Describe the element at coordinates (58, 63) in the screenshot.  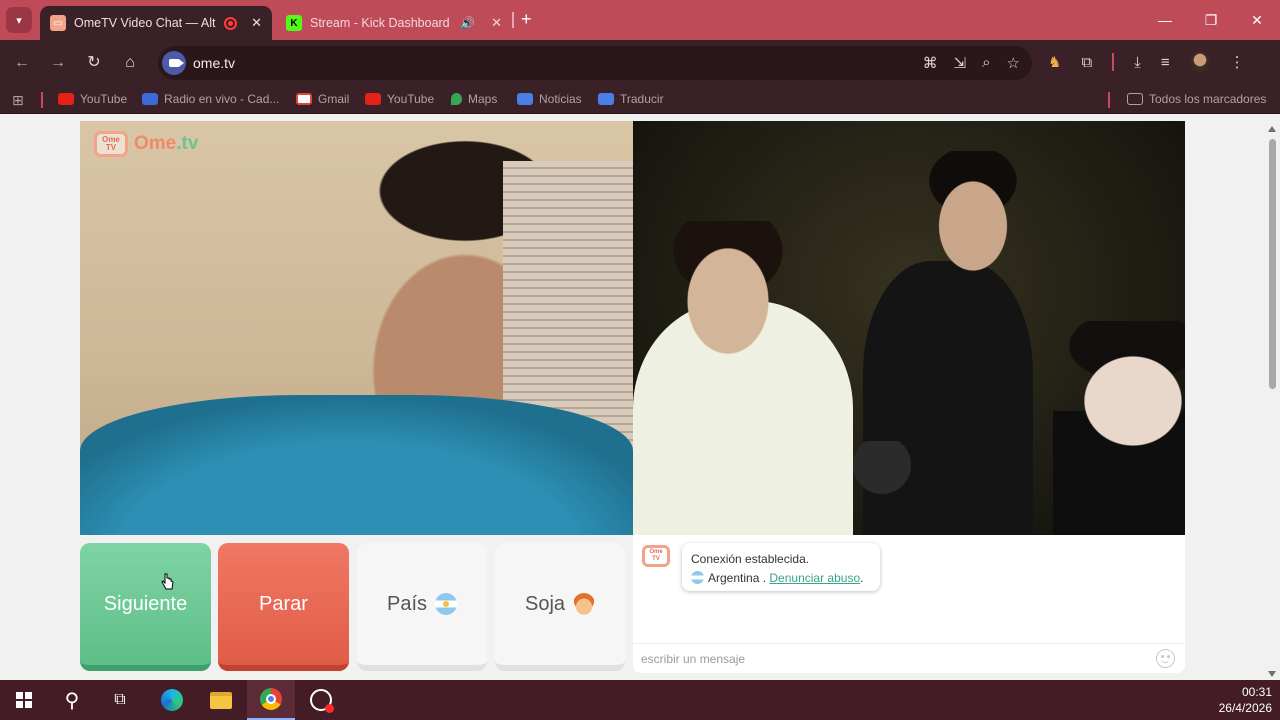
I see `forward-icon: →` at that location.